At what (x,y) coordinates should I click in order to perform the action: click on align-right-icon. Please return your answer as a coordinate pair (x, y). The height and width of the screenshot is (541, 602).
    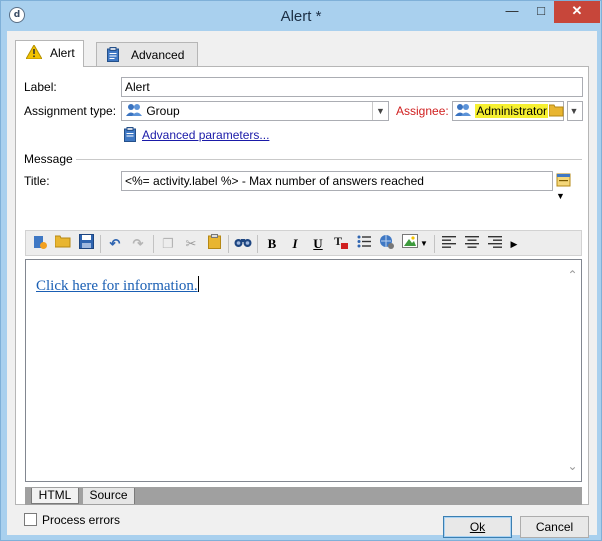
    Looking at the image, I should click on (495, 244).